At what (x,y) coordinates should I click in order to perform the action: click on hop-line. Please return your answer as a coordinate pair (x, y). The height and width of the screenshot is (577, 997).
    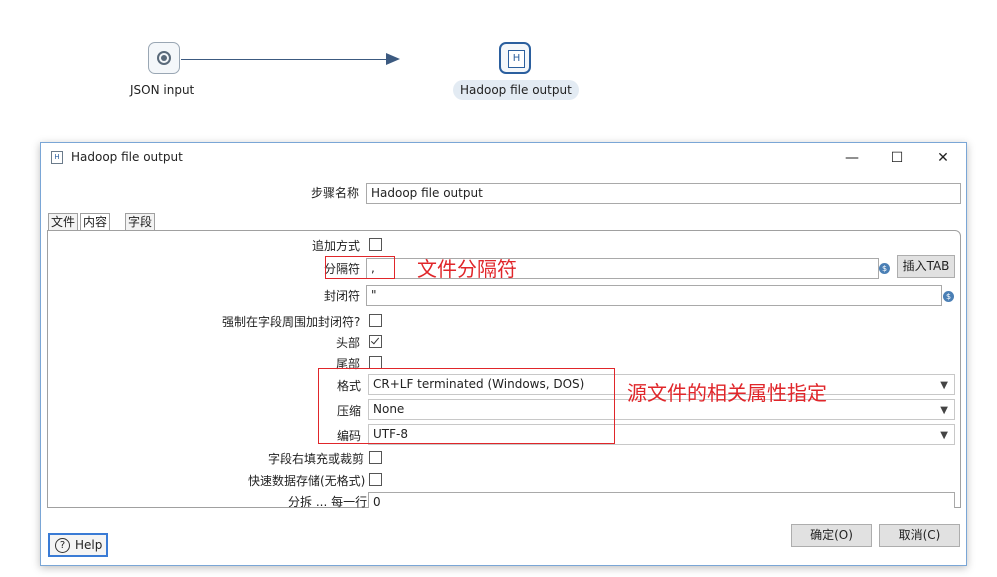
    Looking at the image, I should click on (283, 59).